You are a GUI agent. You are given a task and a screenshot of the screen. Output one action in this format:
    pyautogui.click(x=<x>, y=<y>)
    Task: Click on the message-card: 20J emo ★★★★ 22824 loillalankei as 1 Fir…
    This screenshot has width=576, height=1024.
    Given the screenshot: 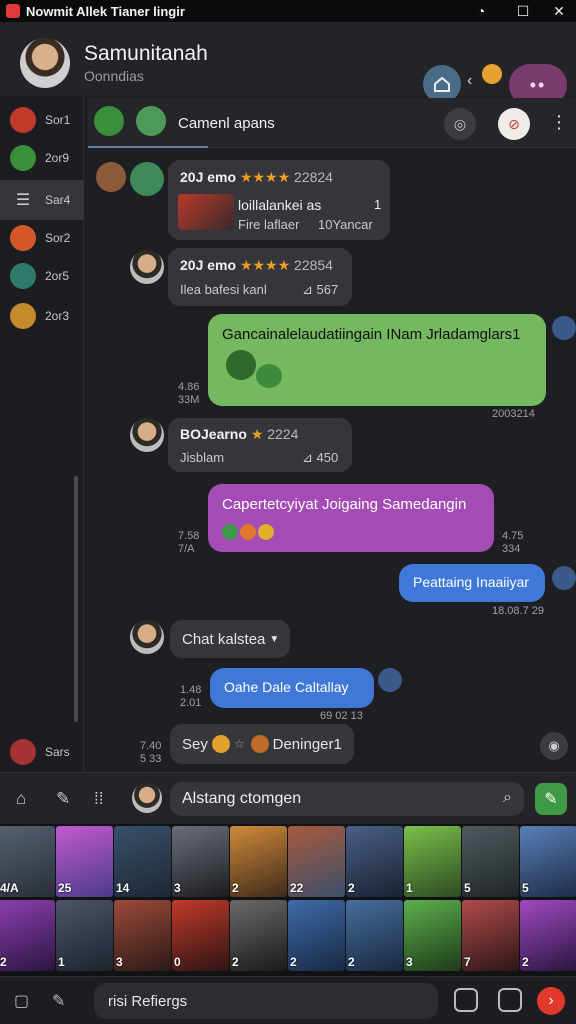 What is the action you would take?
    pyautogui.click(x=279, y=200)
    